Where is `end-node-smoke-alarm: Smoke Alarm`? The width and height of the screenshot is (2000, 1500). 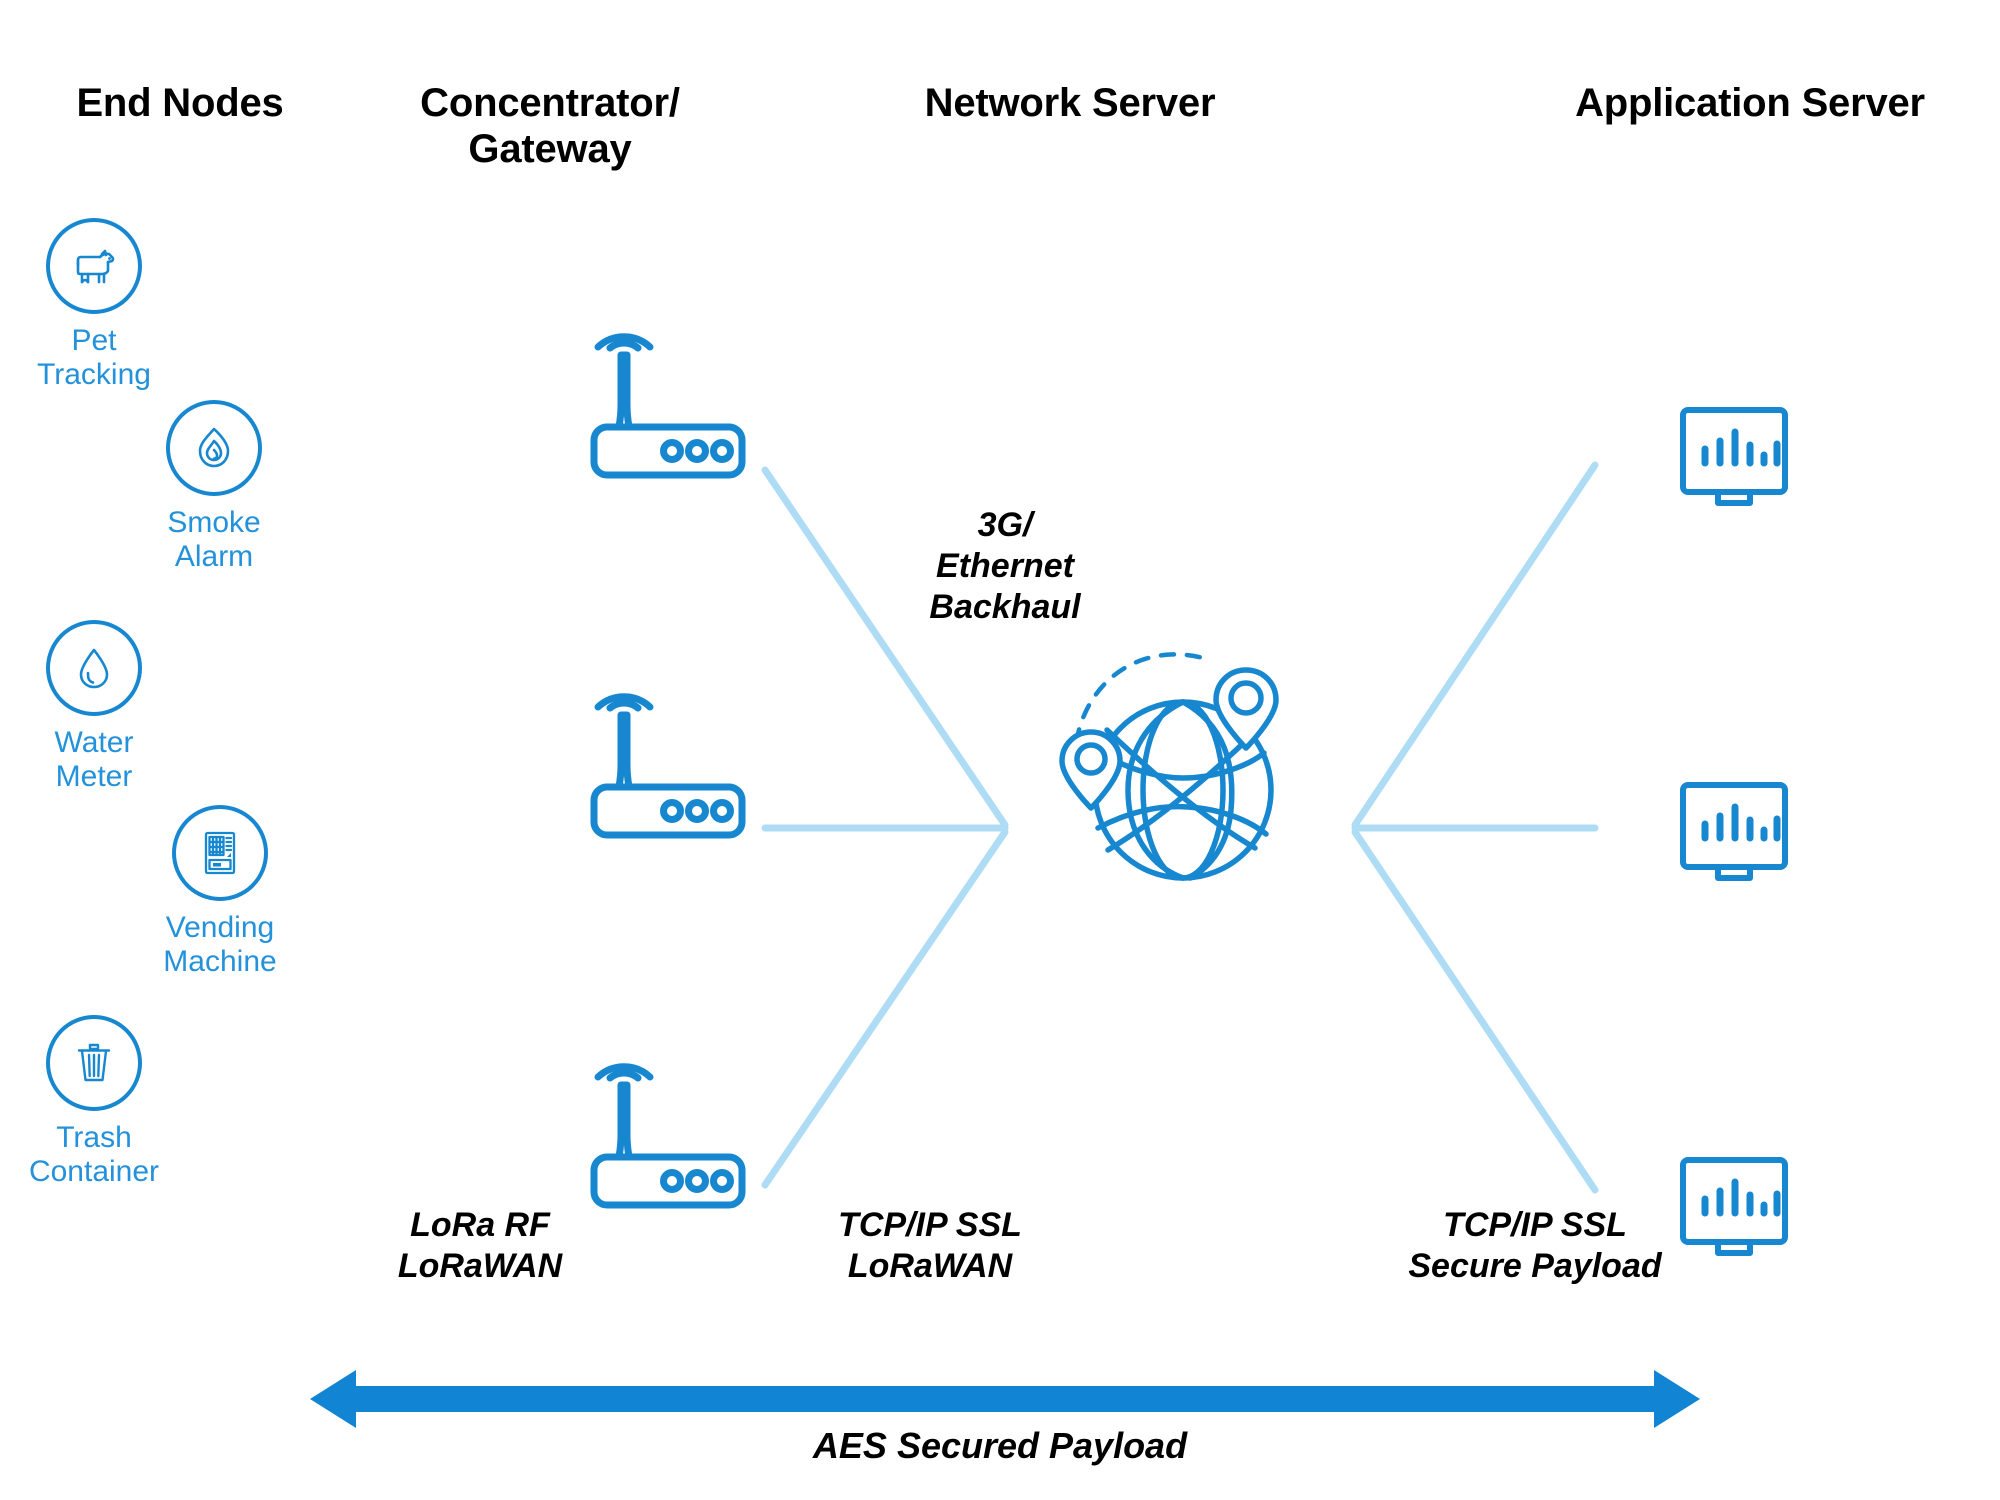 end-node-smoke-alarm: Smoke Alarm is located at coordinates (214, 487).